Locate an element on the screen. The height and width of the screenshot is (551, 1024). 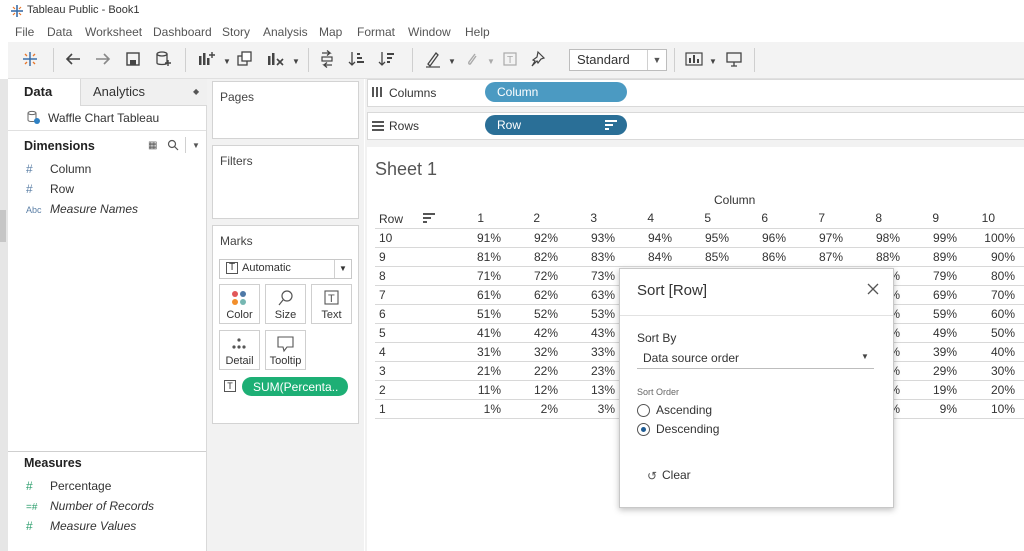
table-cell: 19% is located at coordinates (935, 390).